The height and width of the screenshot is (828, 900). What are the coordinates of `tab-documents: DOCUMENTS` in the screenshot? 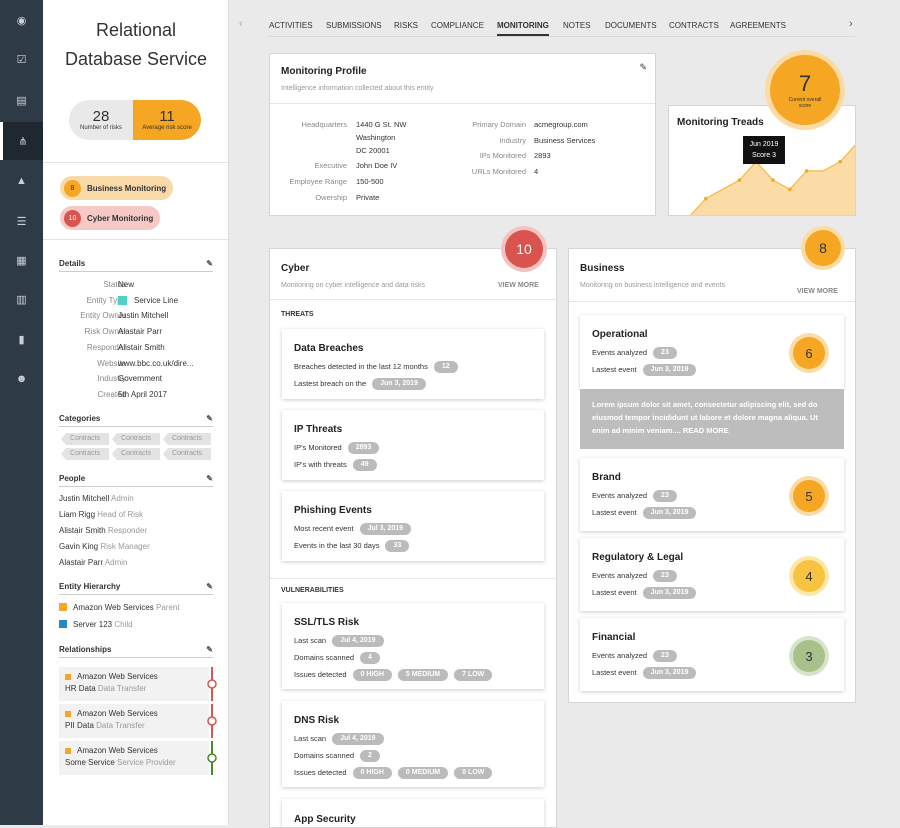 It's located at (631, 25).